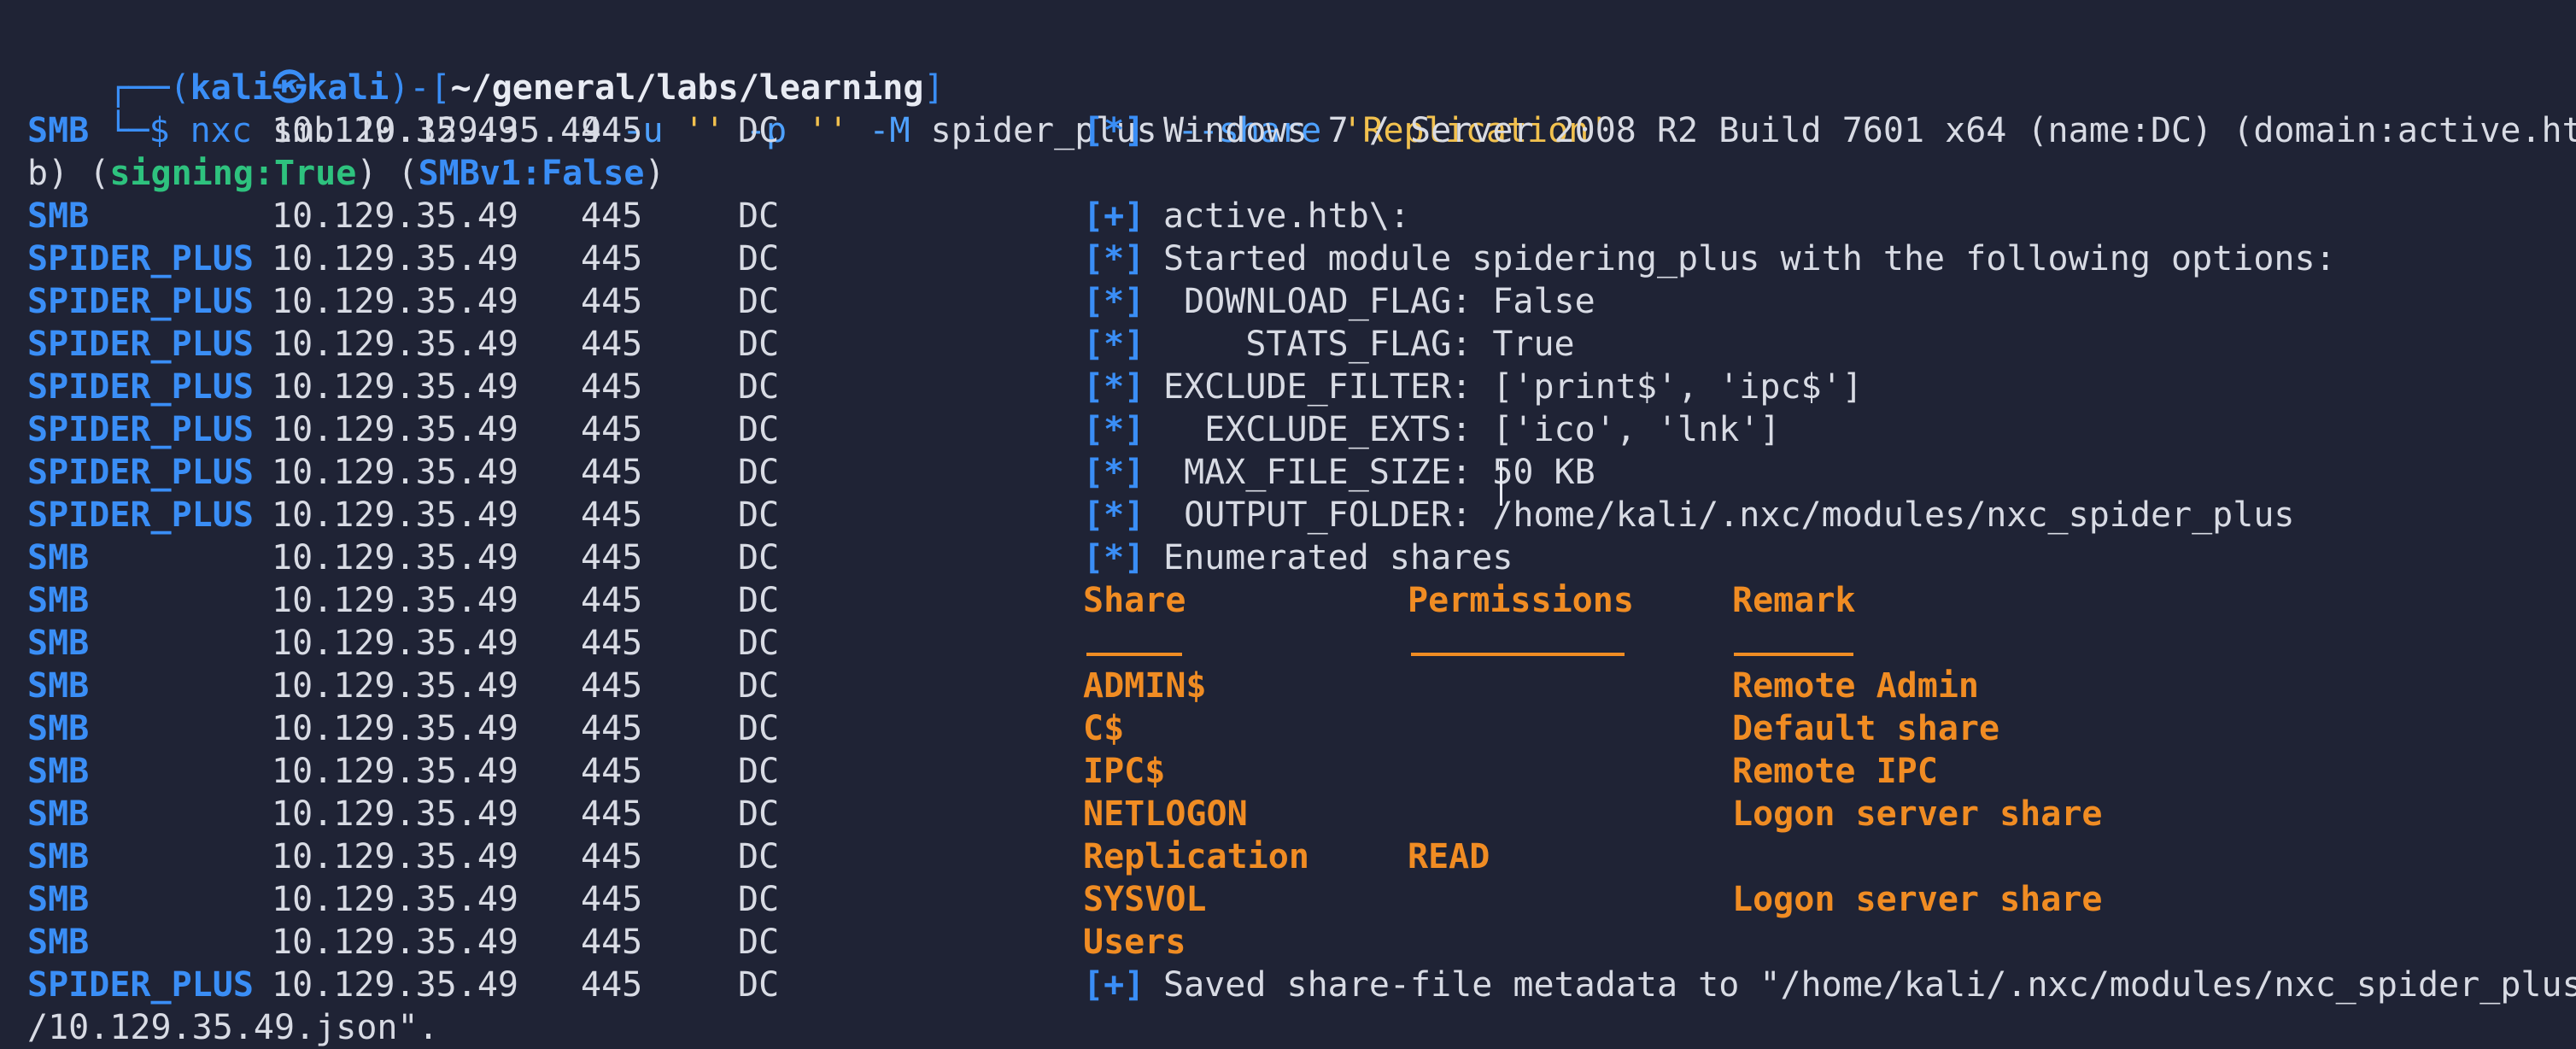  Describe the element at coordinates (1521, 601) in the screenshot. I see `permissions-header: Permissions` at that location.